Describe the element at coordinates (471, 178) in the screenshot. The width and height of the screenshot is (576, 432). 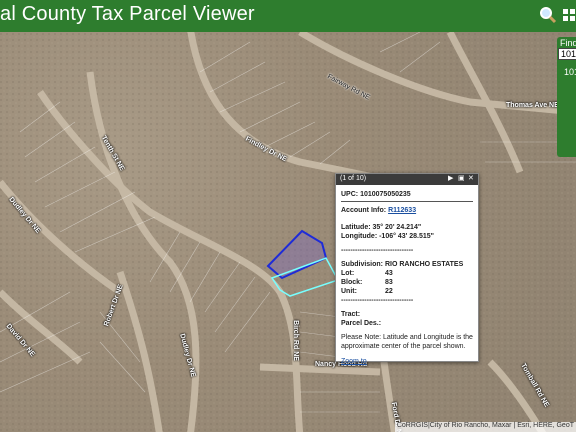
I see `close-icon: ✕` at that location.